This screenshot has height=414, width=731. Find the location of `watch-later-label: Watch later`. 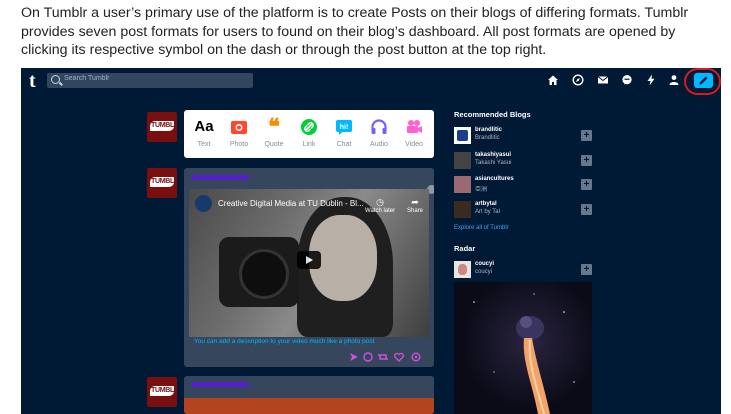

watch-later-label: Watch later is located at coordinates (380, 211).